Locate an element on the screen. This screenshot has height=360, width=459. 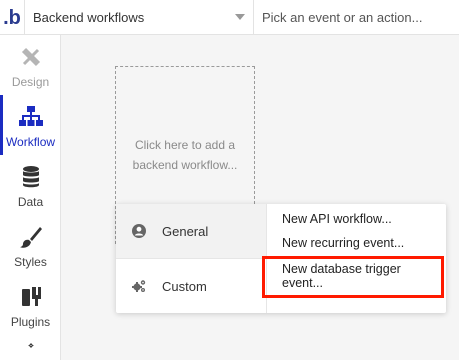
sidebar-item-settings is located at coordinates (30, 347).